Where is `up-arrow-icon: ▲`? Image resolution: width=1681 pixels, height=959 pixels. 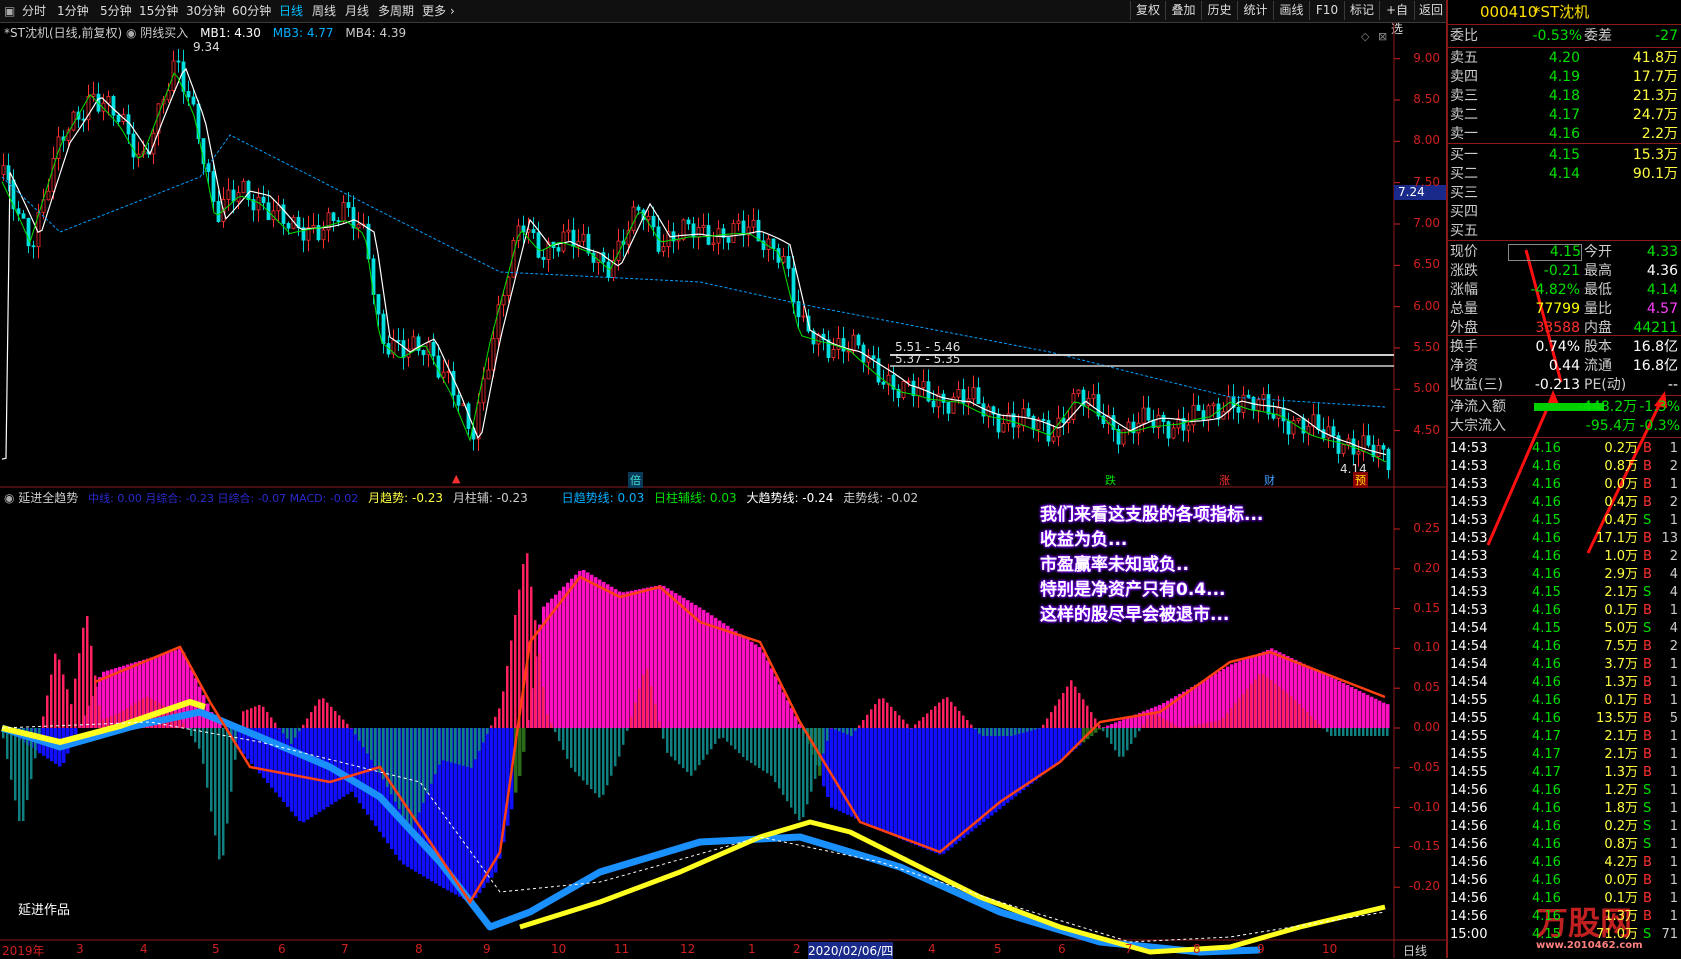
up-arrow-icon: ▲ is located at coordinates (456, 478).